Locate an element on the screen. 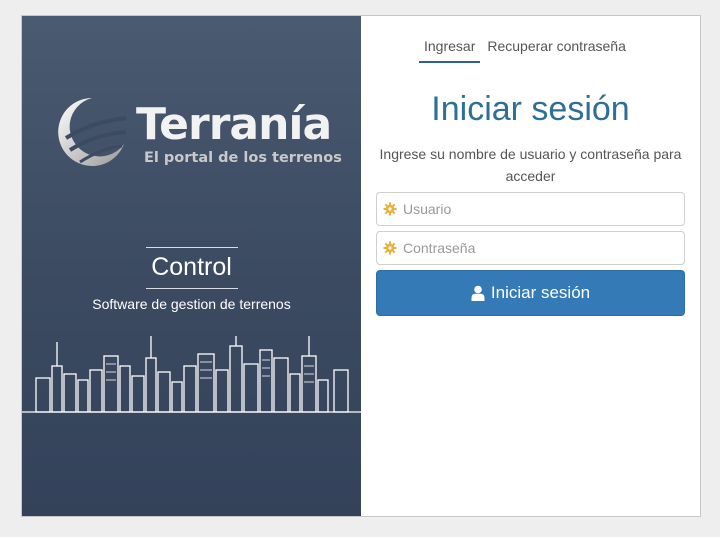 This screenshot has width=720, height=537. login-button: Iniciar sesión is located at coordinates (530, 293).